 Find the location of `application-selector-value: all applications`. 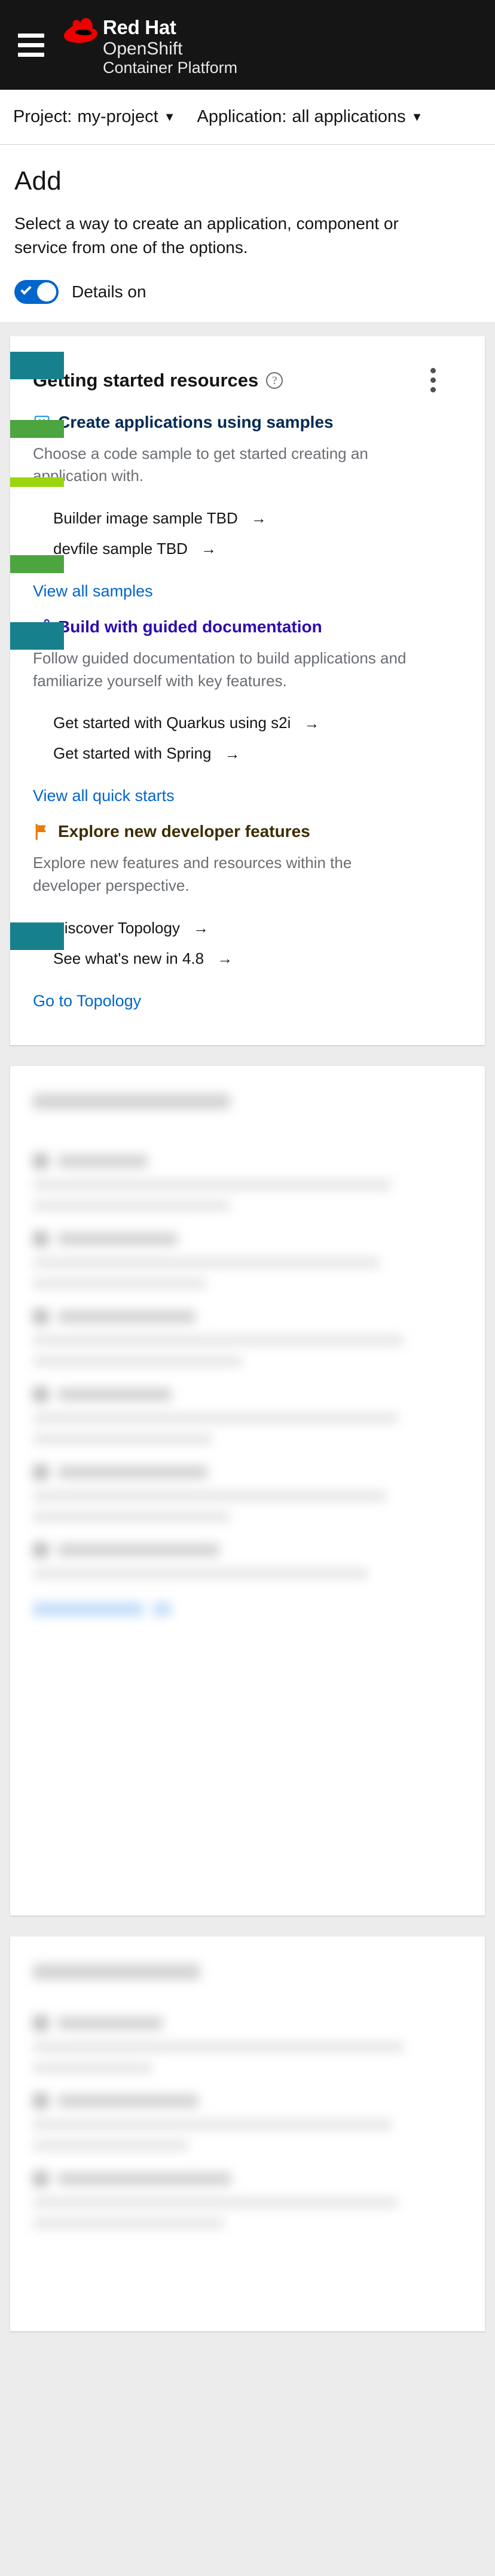

application-selector-value: all applications is located at coordinates (349, 116).